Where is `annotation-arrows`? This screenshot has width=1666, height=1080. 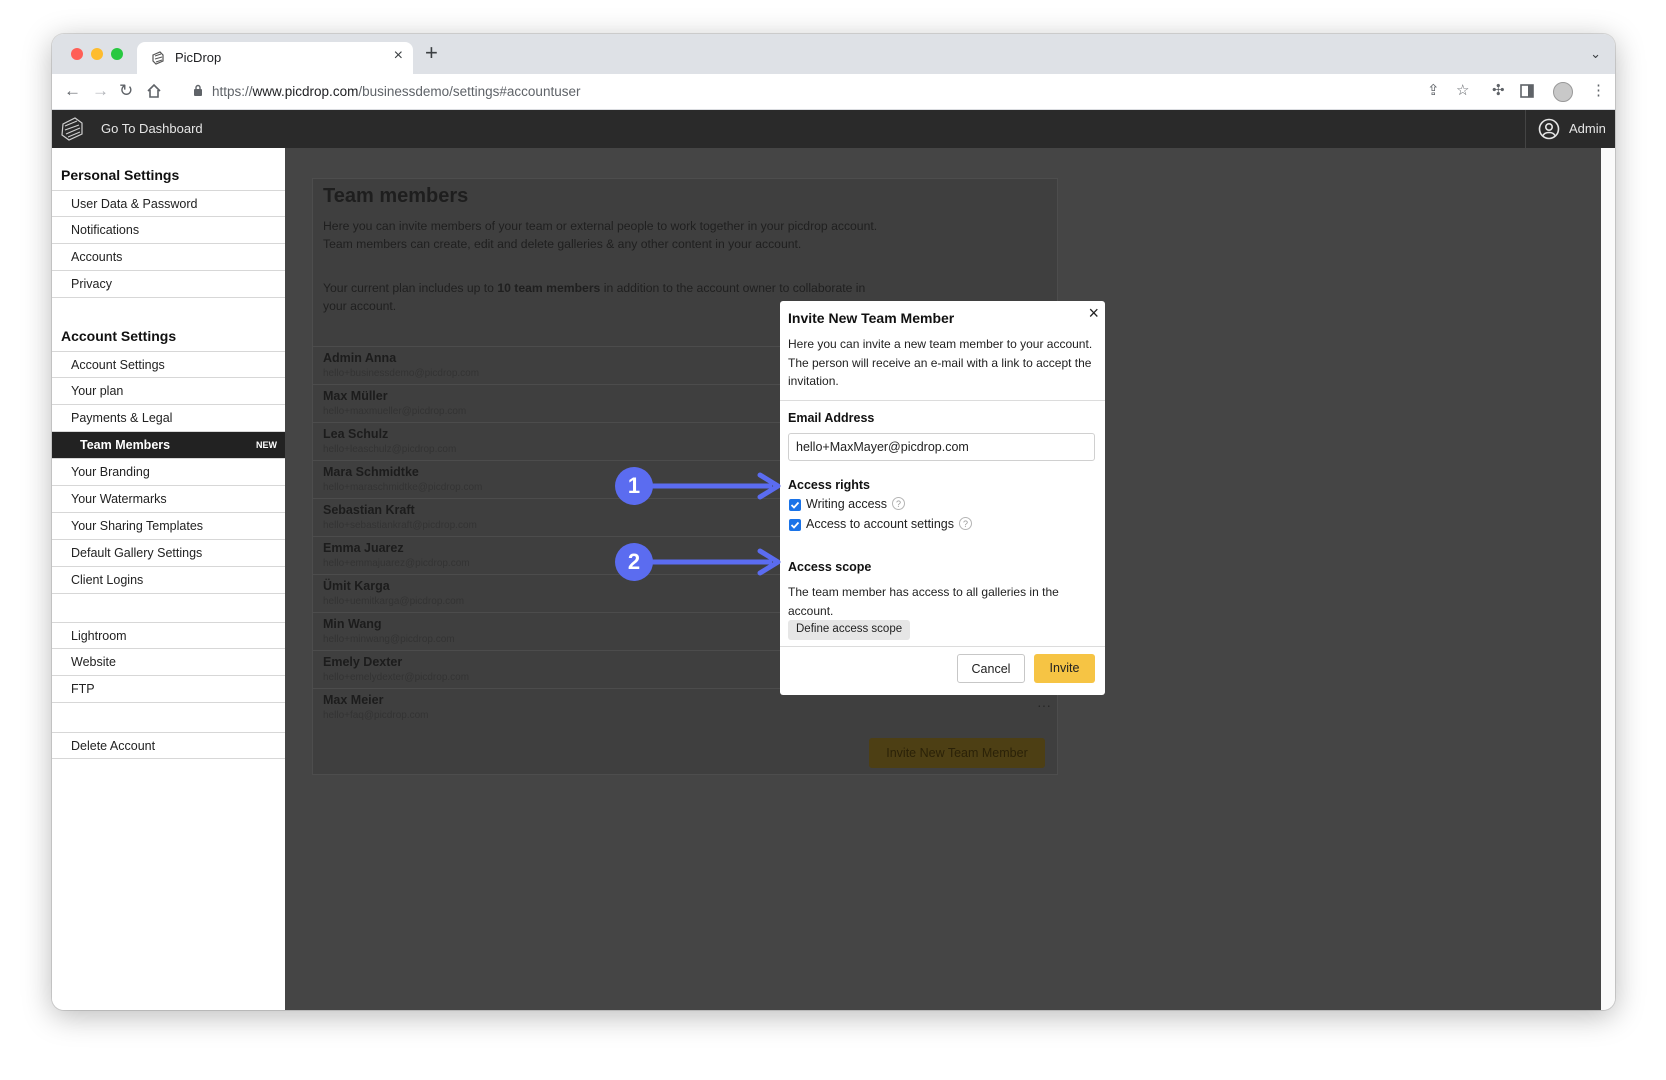 annotation-arrows is located at coordinates (716, 524).